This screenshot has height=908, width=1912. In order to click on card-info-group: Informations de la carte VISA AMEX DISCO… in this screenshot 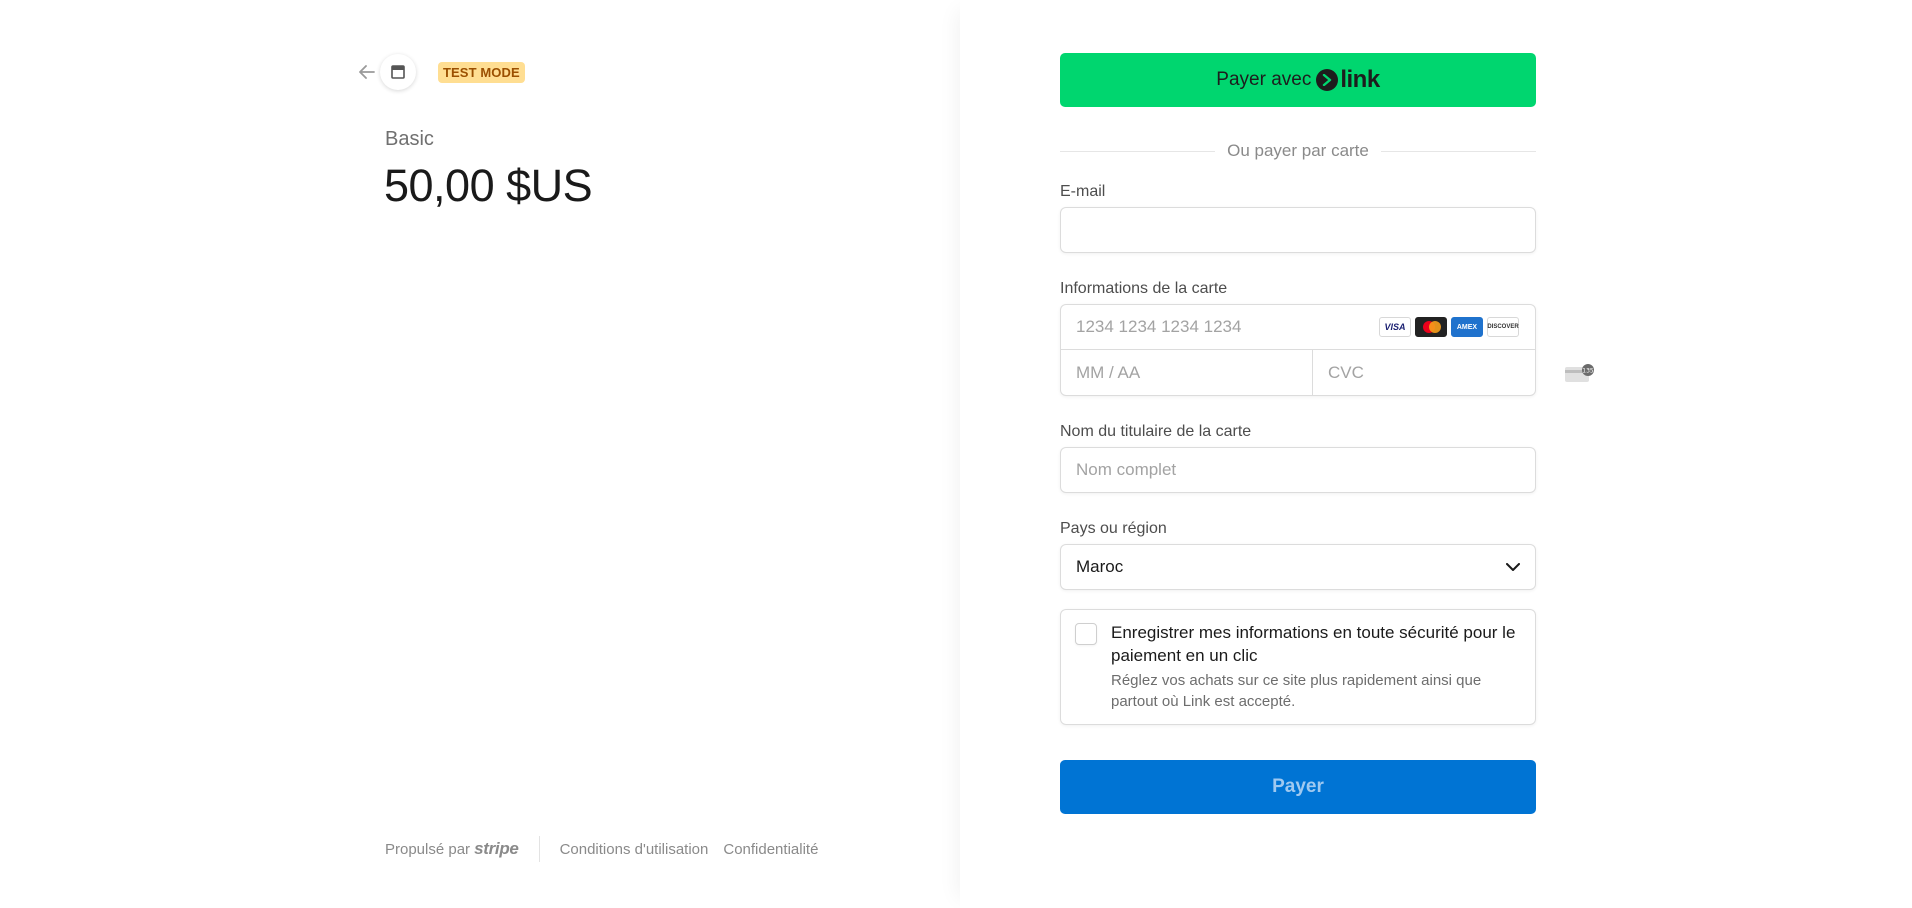, I will do `click(1327, 338)`.